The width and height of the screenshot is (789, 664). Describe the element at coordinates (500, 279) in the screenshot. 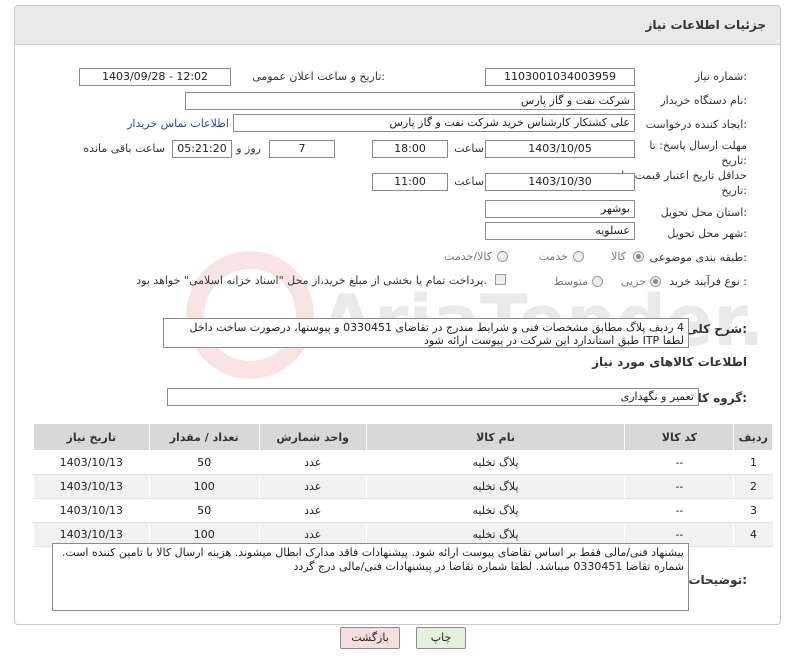

I see `treasury-checkbox` at that location.